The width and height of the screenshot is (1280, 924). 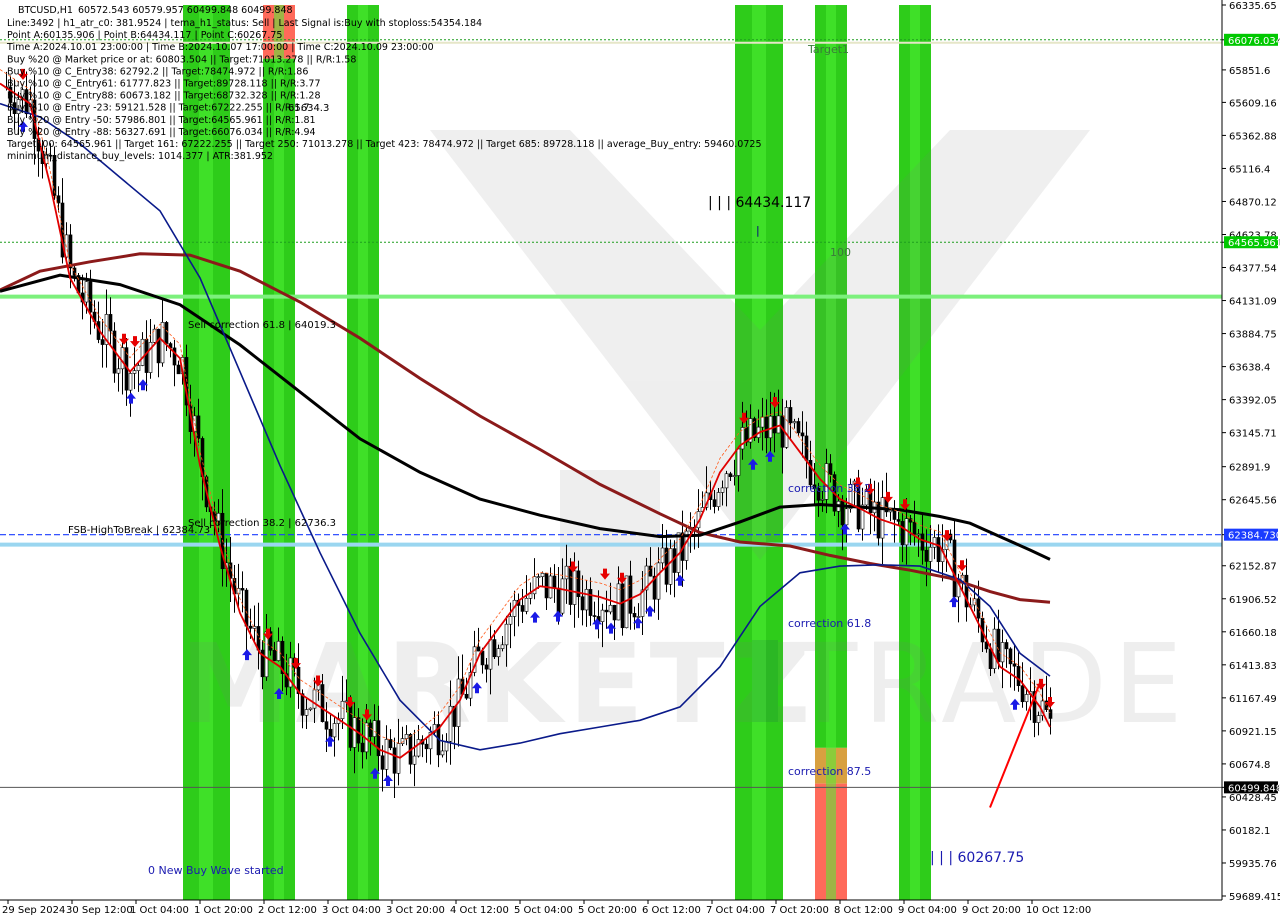 What do you see at coordinates (1254, 897) in the screenshot?
I see `y-tick-label: 59689.415` at bounding box center [1254, 897].